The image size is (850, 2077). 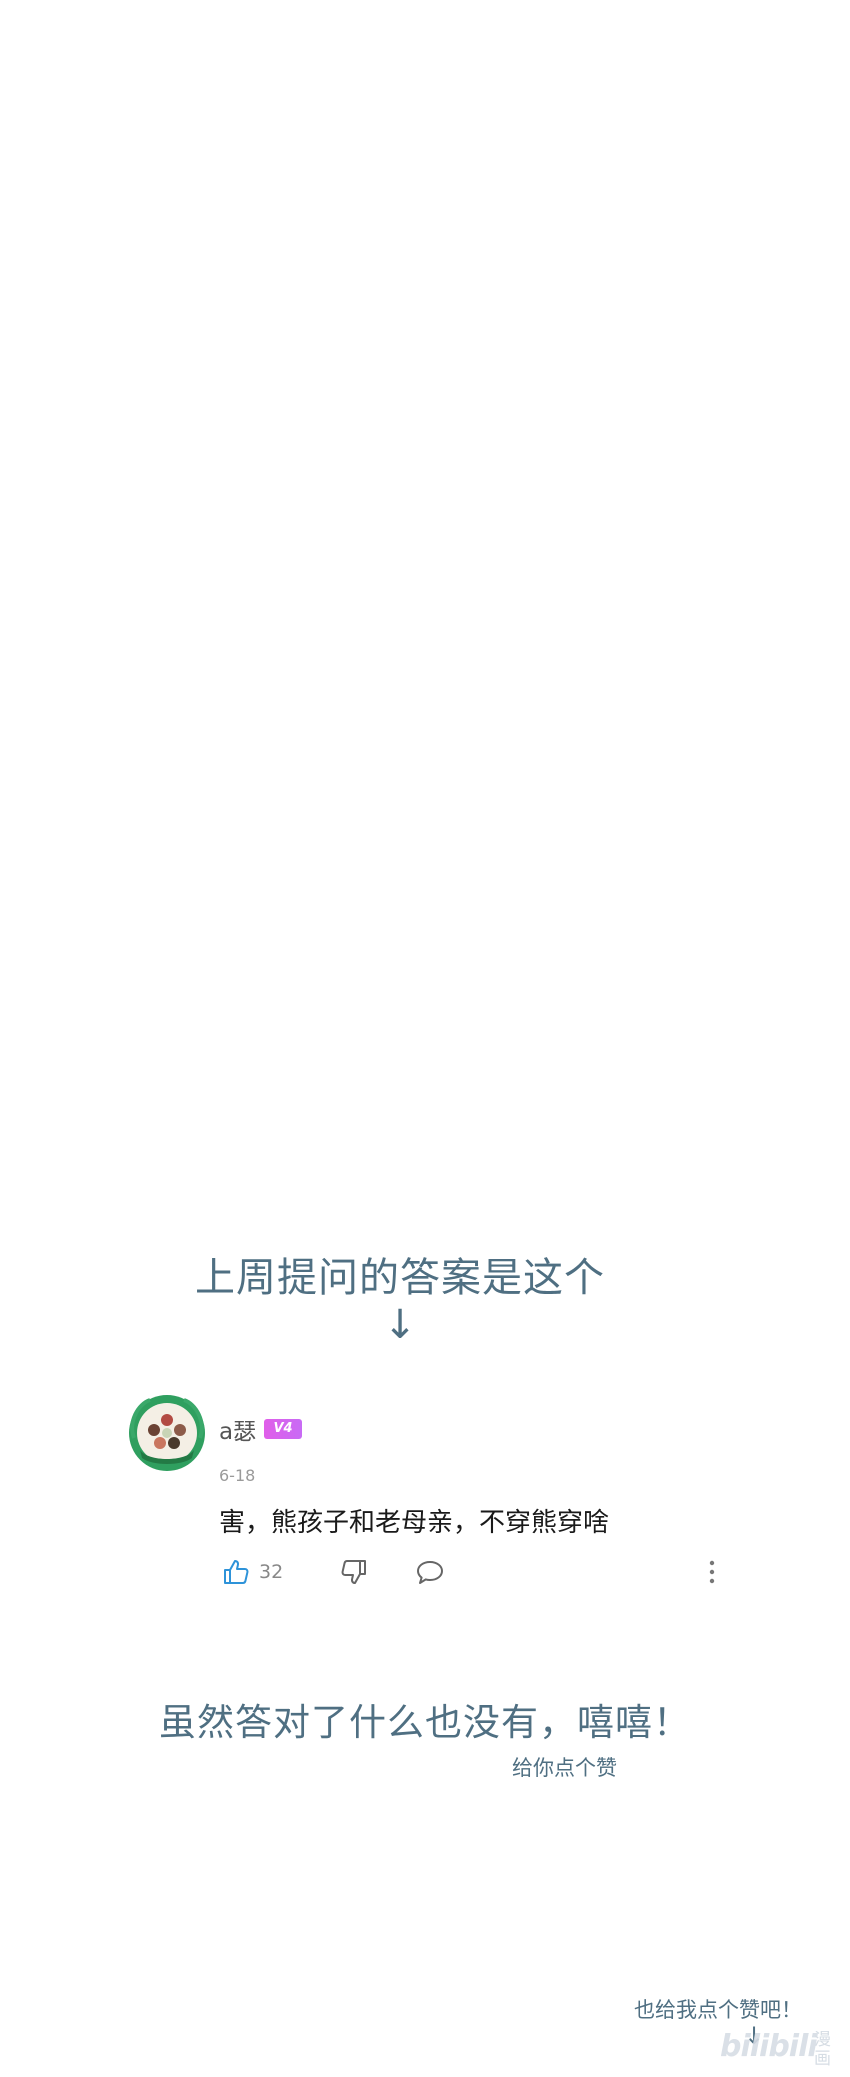 What do you see at coordinates (430, 1572) in the screenshot?
I see `reply-icon` at bounding box center [430, 1572].